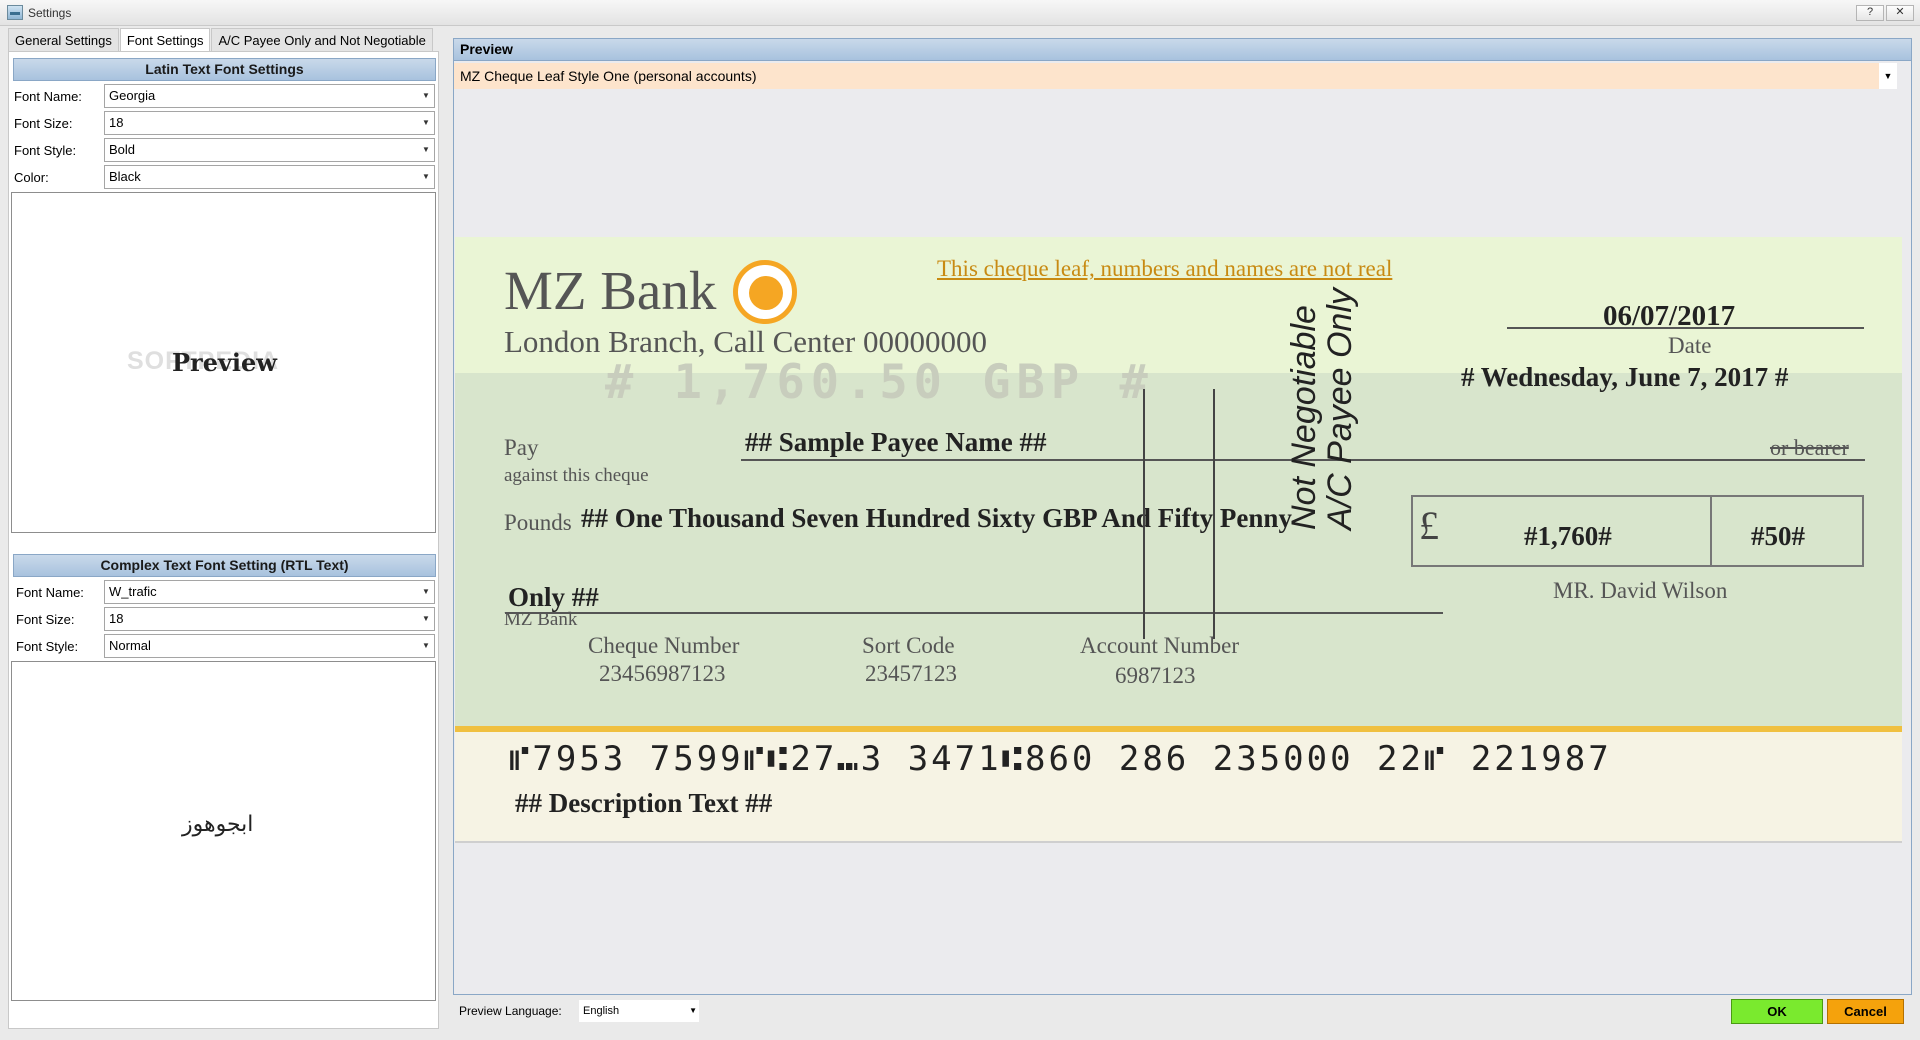  Describe the element at coordinates (132, 95) in the screenshot. I see `latin-font-name-value: Georgia` at that location.